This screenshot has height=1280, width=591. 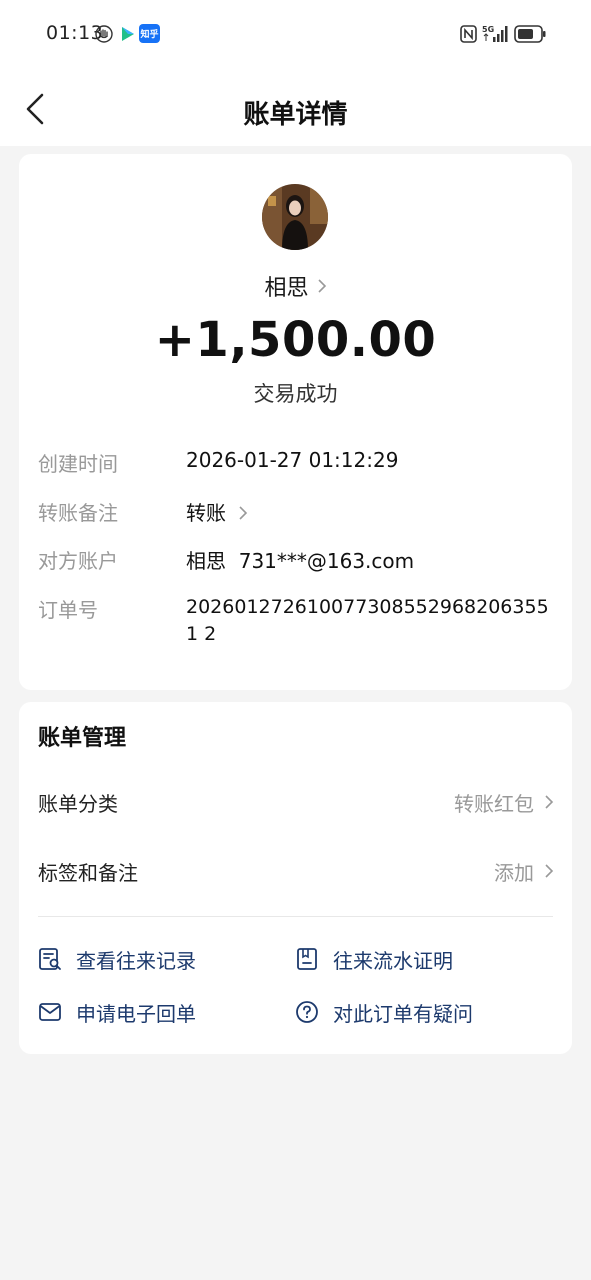 What do you see at coordinates (149, 33) in the screenshot?
I see `zhihu-app-icon: 知乎` at bounding box center [149, 33].